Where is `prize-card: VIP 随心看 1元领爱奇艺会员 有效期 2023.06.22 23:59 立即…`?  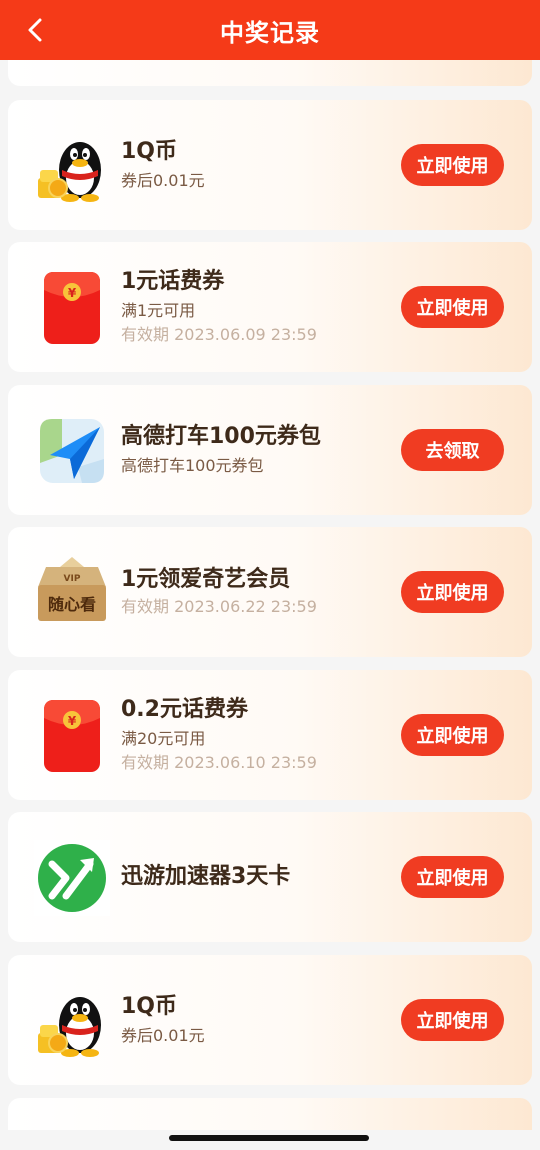 prize-card: VIP 随心看 1元领爱奇艺会员 有效期 2023.06.22 23:59 立即… is located at coordinates (270, 592).